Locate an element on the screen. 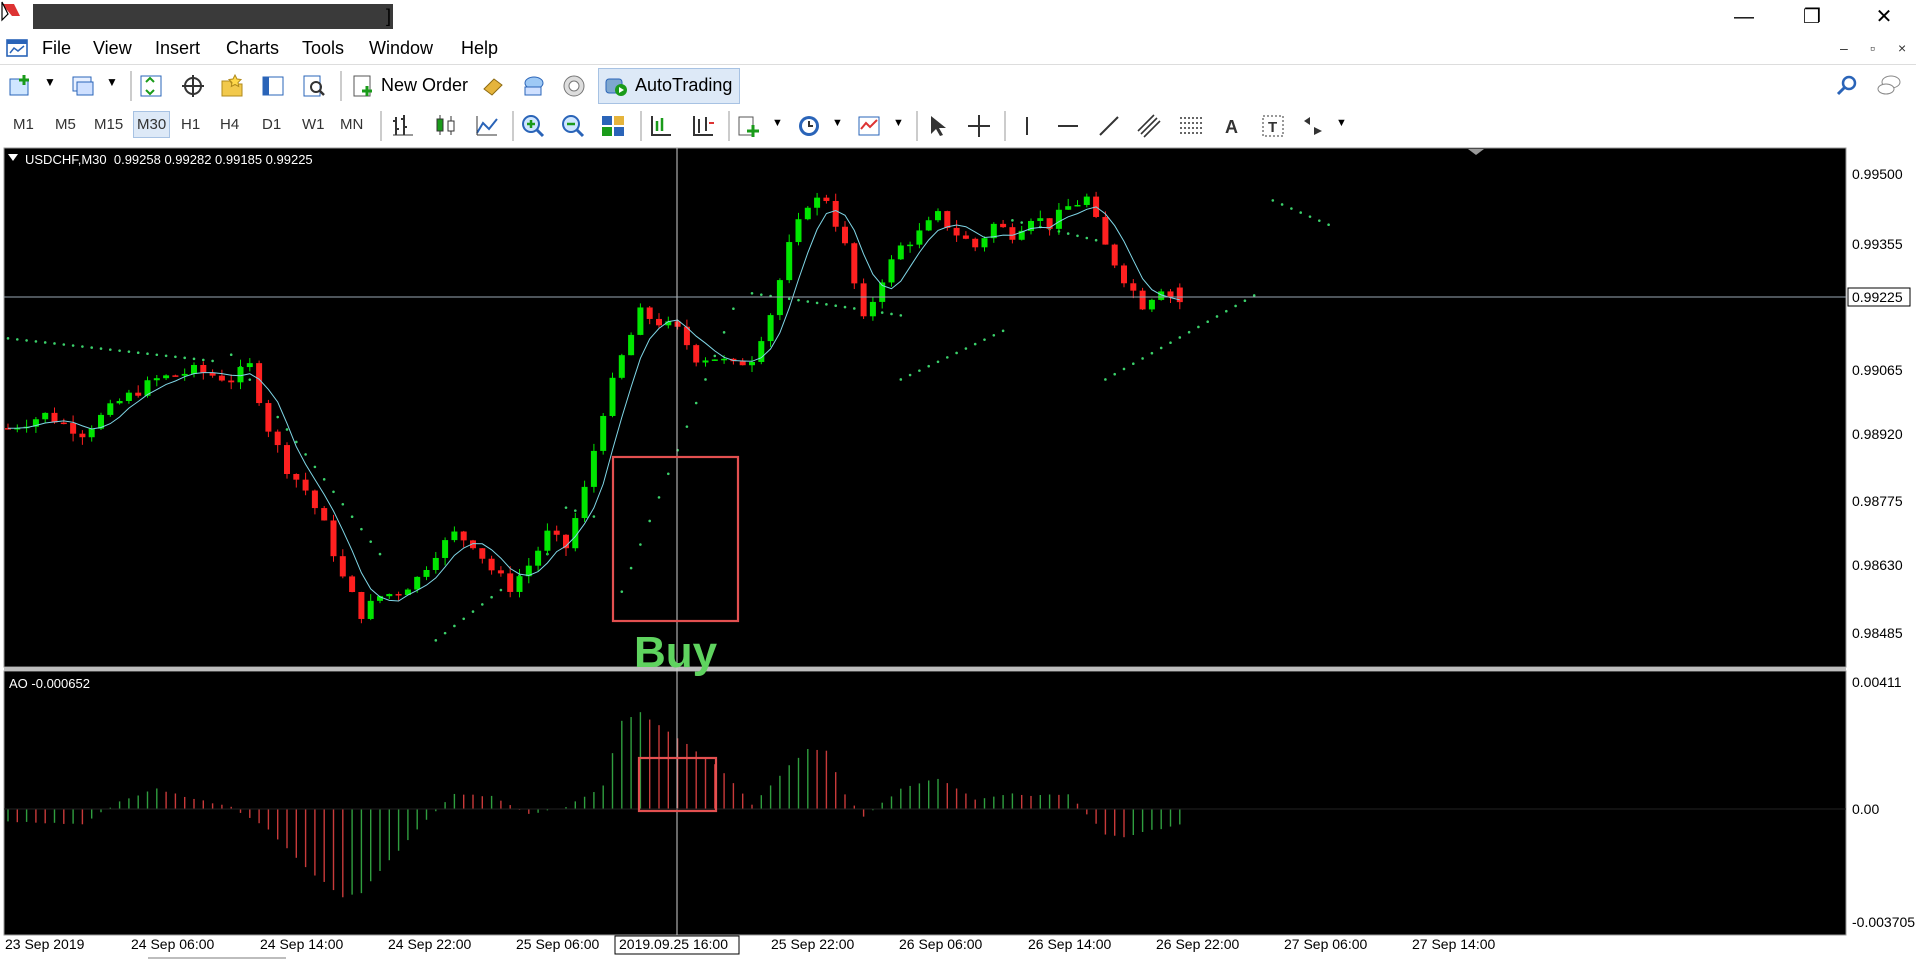 The width and height of the screenshot is (1916, 965). horizontal-line-icon is located at coordinates (1068, 126).